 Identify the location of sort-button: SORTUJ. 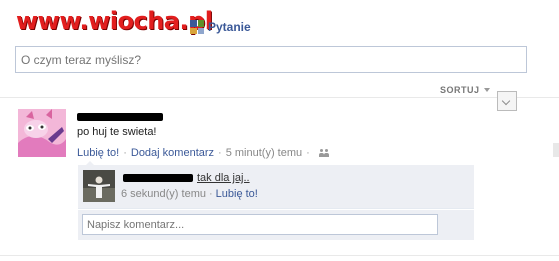
(460, 90).